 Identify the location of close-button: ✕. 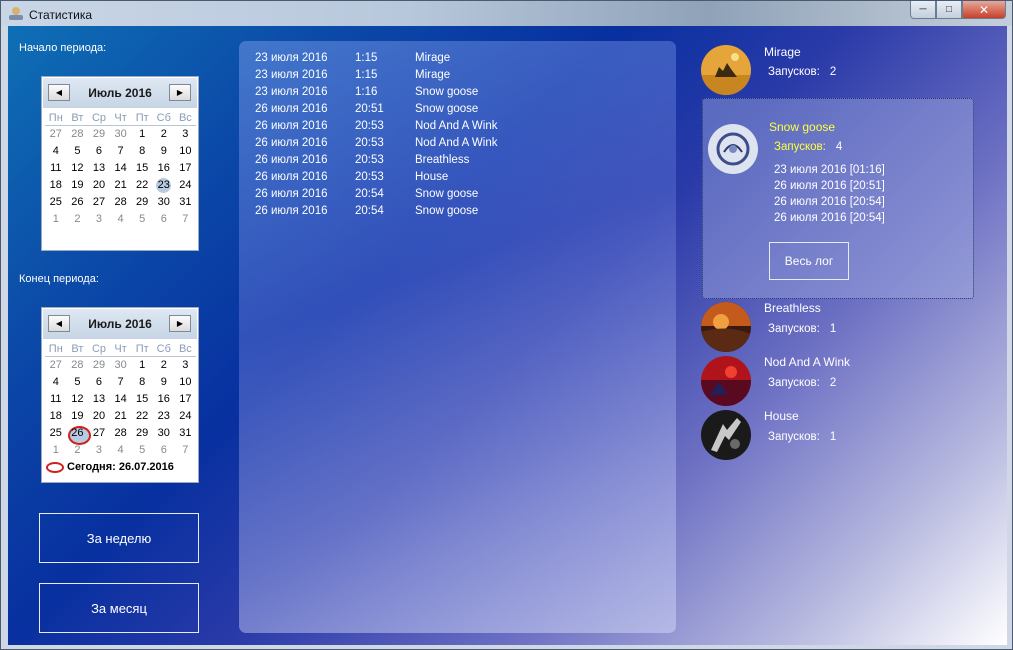
(984, 10).